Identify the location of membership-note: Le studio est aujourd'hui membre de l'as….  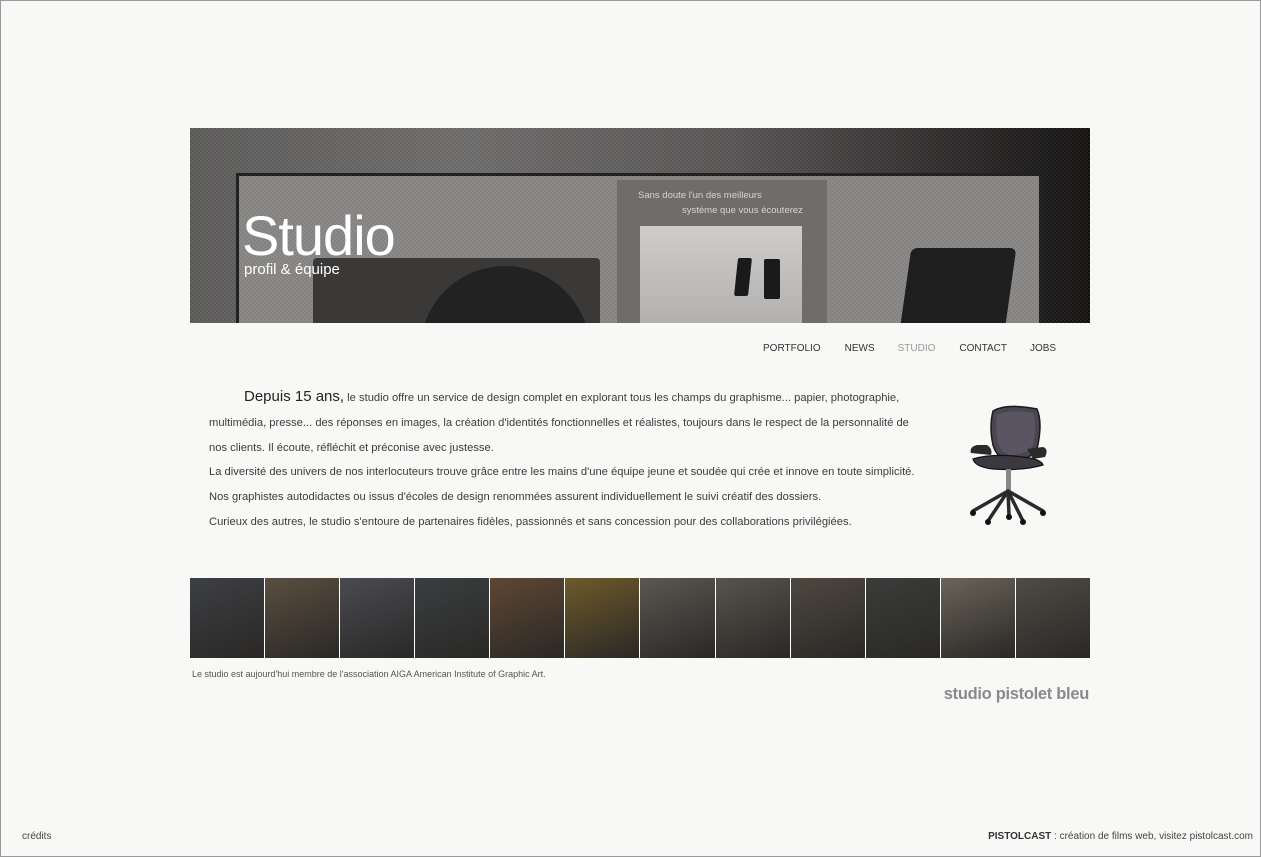
(369, 674).